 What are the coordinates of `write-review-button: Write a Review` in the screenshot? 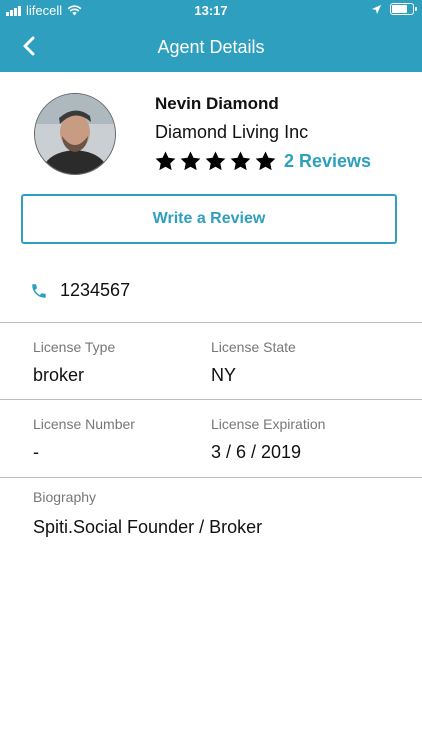 It's located at (209, 219).